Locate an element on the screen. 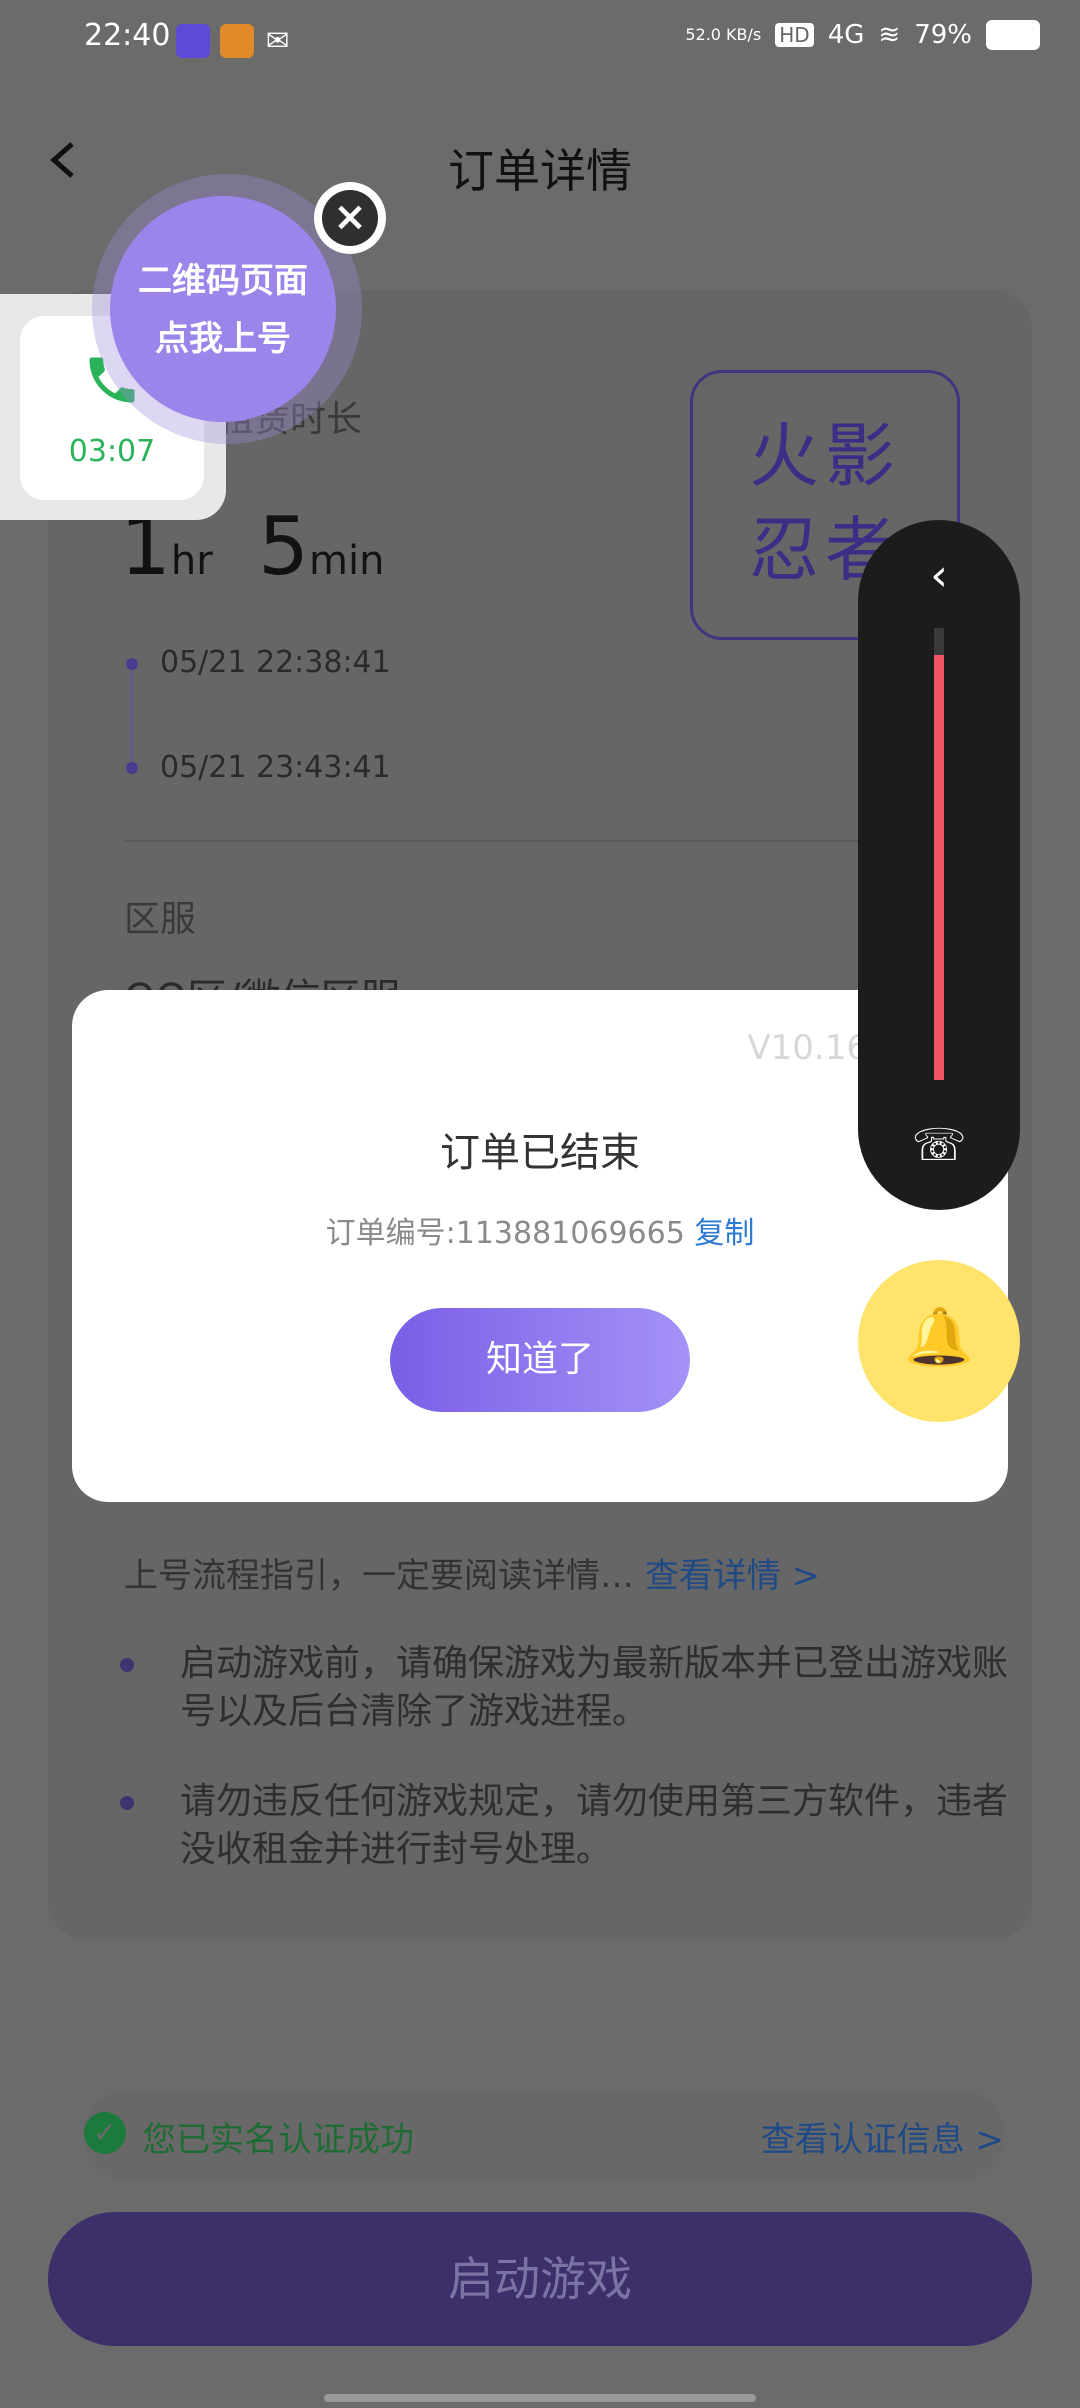 The height and width of the screenshot is (2408, 1080). notification-bell-button: 🔔 is located at coordinates (939, 1341).